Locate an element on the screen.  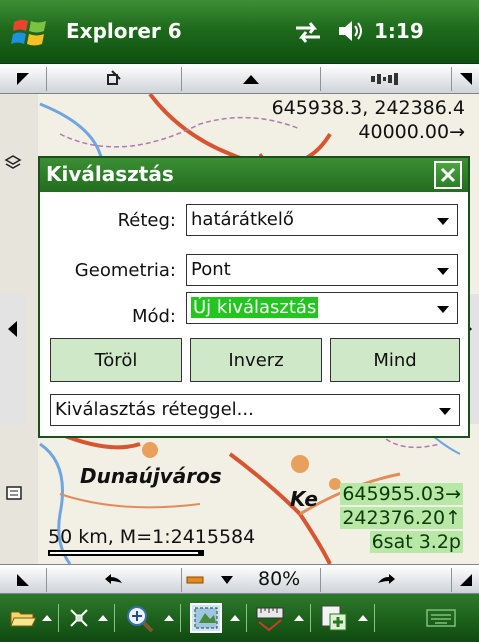
layer-select: határátkelő is located at coordinates (322, 220).